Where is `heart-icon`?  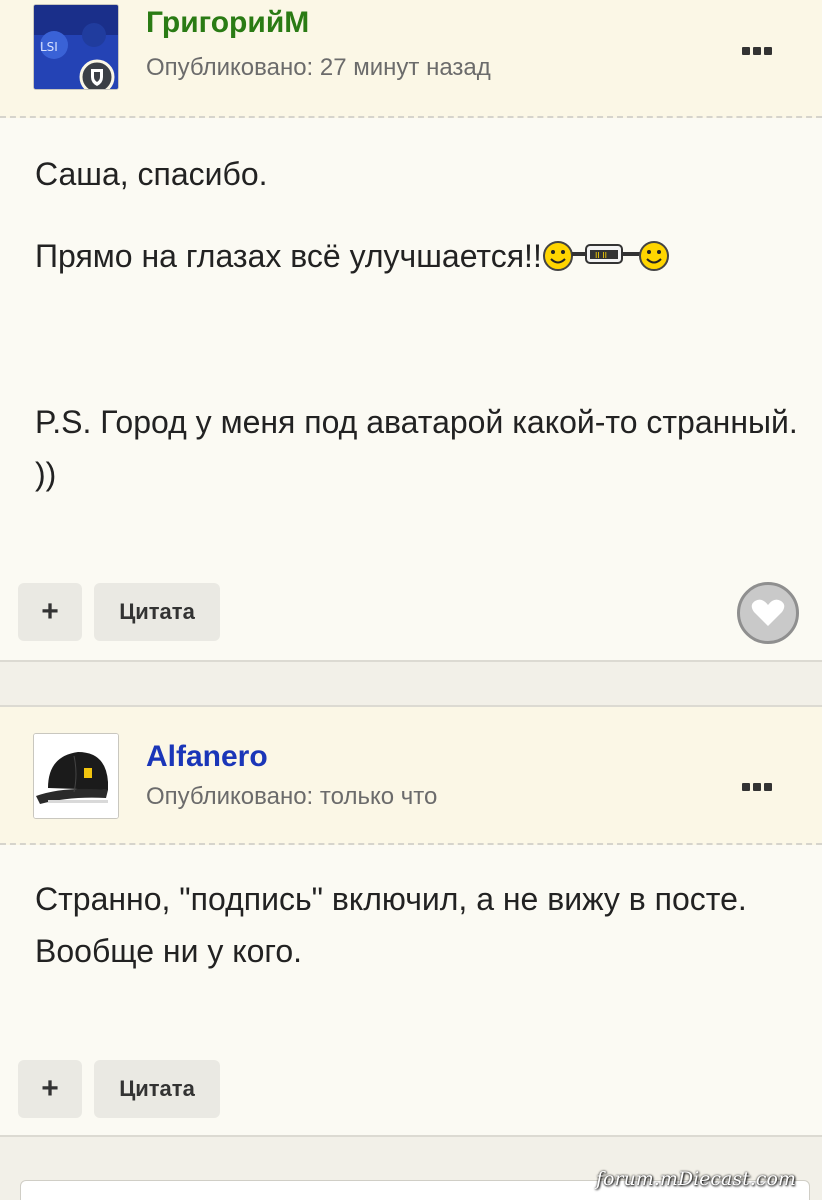
heart-icon is located at coordinates (768, 612).